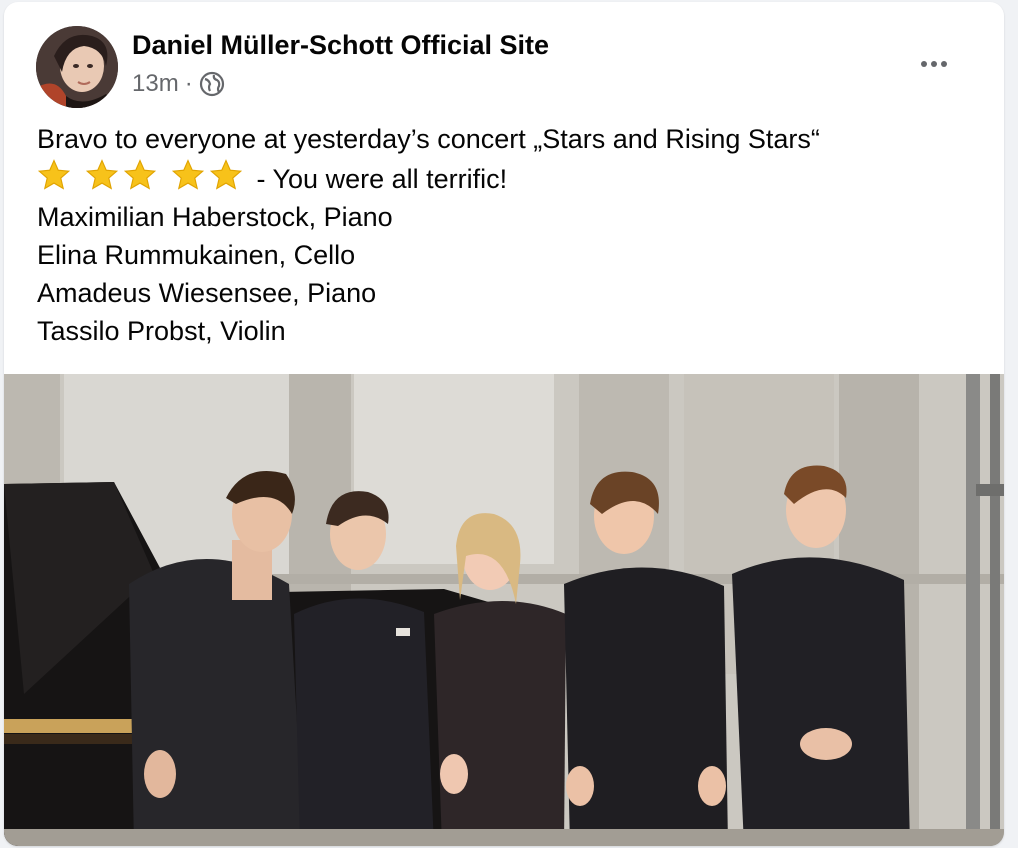 The image size is (1018, 848). I want to click on timestamp: 13m, so click(155, 84).